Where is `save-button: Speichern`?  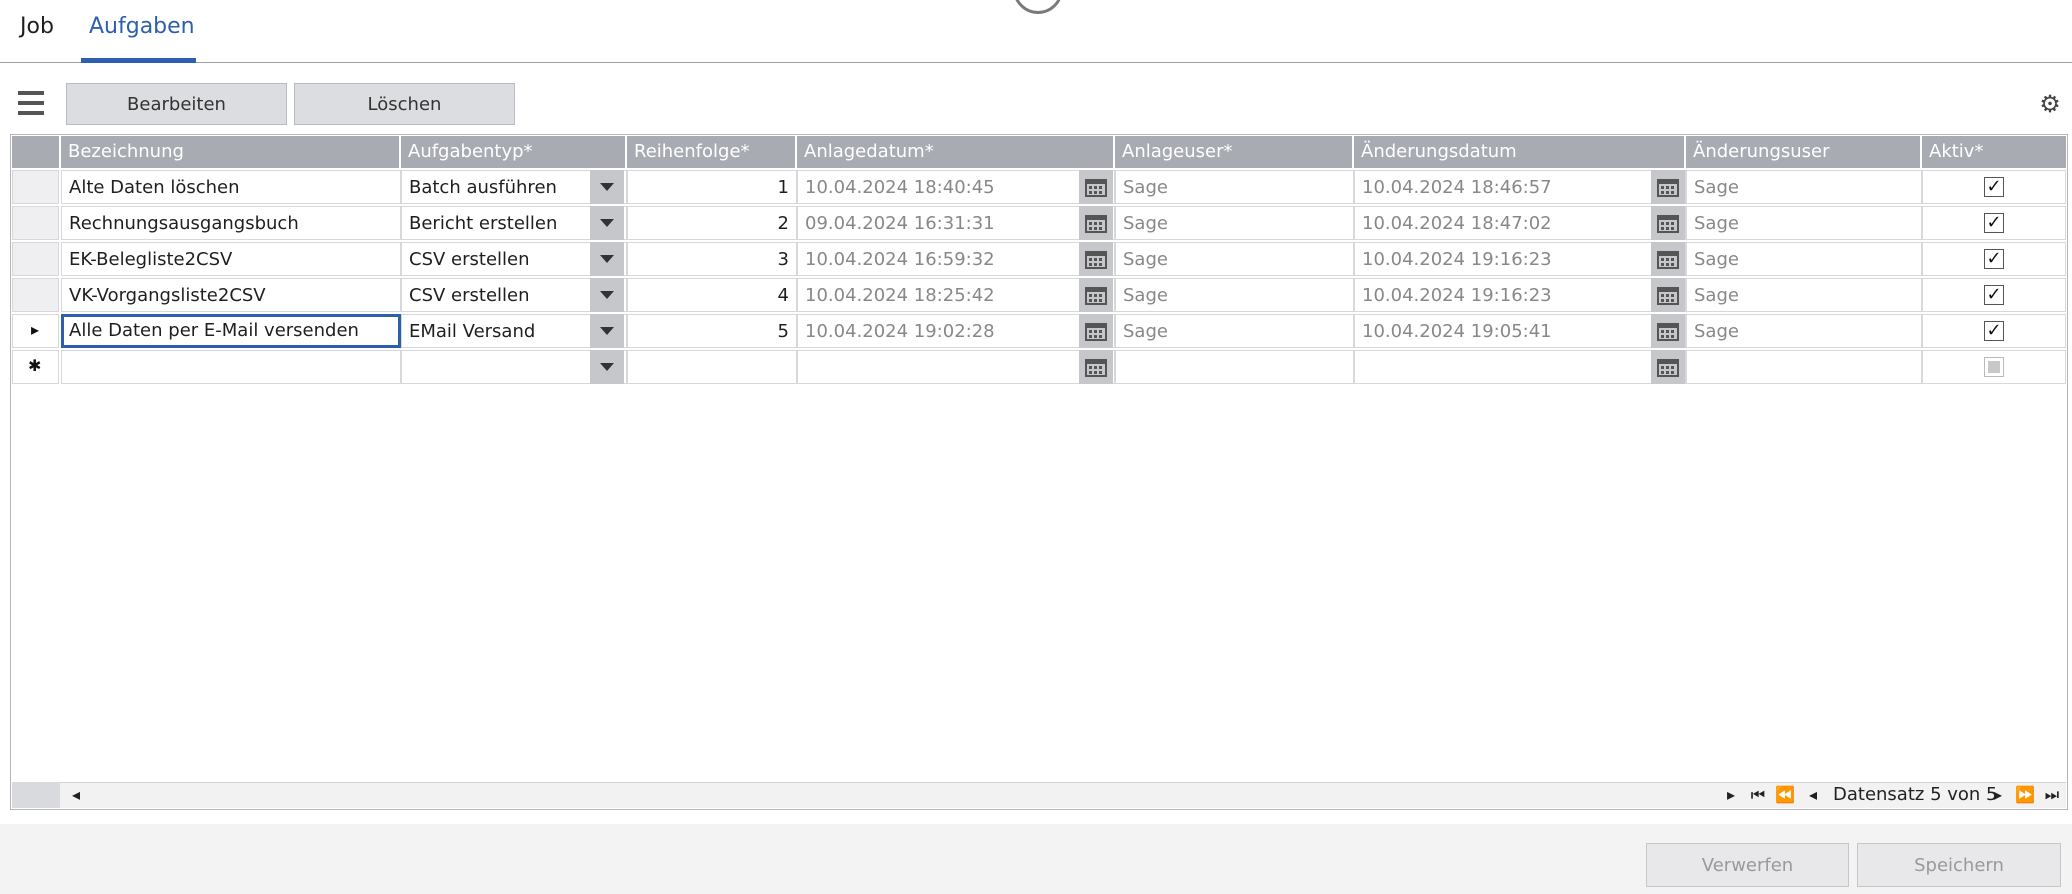 save-button: Speichern is located at coordinates (1959, 865).